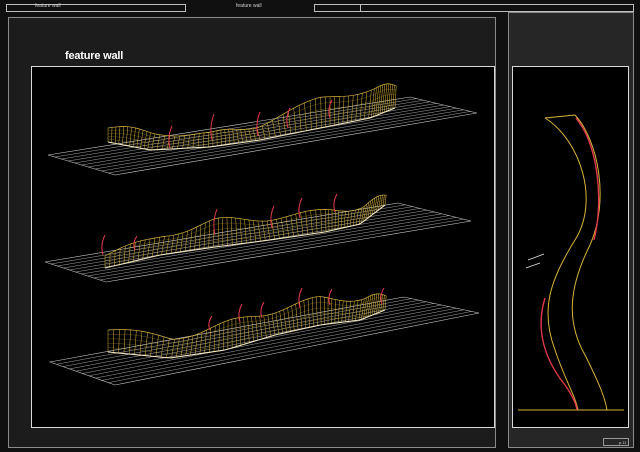 The image size is (640, 452). What do you see at coordinates (252, 114) in the screenshot?
I see `wall-mesh-contour` at bounding box center [252, 114].